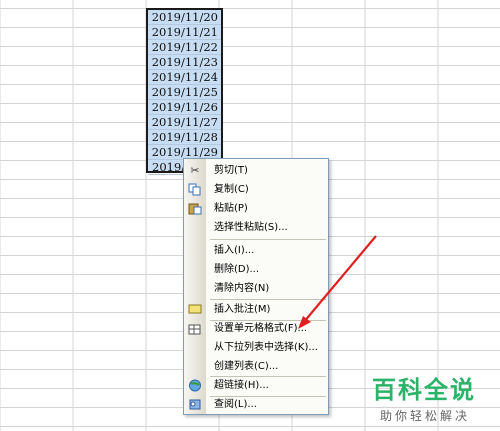 The width and height of the screenshot is (500, 431). What do you see at coordinates (424, 390) in the screenshot?
I see `watermark-title: 百科全说` at bounding box center [424, 390].